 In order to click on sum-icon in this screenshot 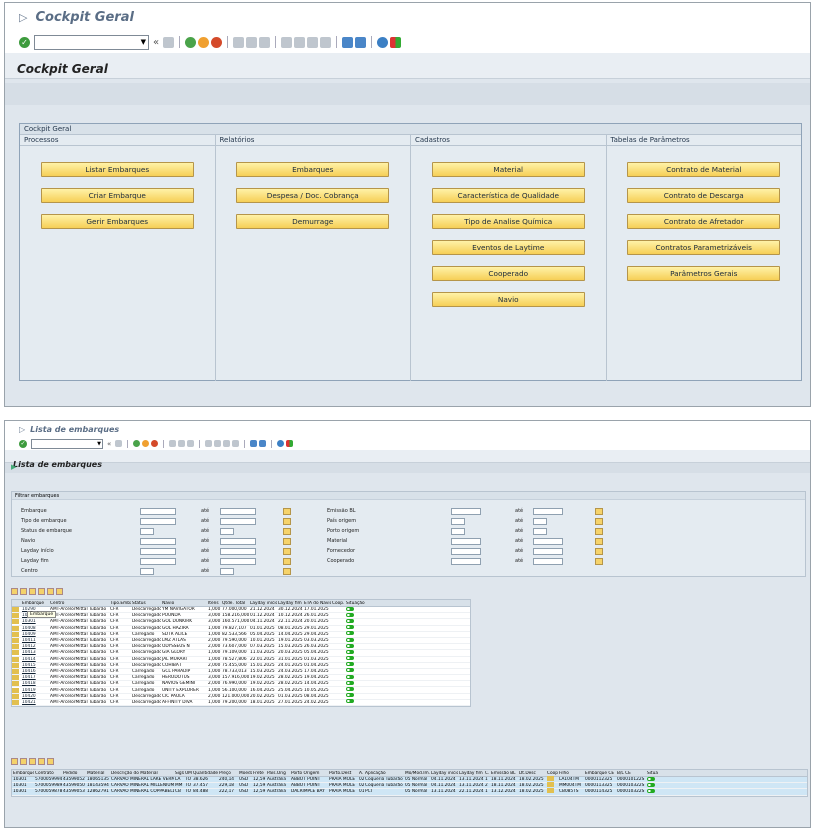, I will do `click(50, 591)`.